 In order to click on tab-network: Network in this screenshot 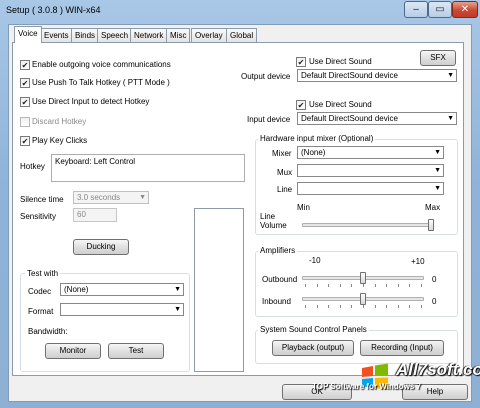, I will do `click(149, 35)`.